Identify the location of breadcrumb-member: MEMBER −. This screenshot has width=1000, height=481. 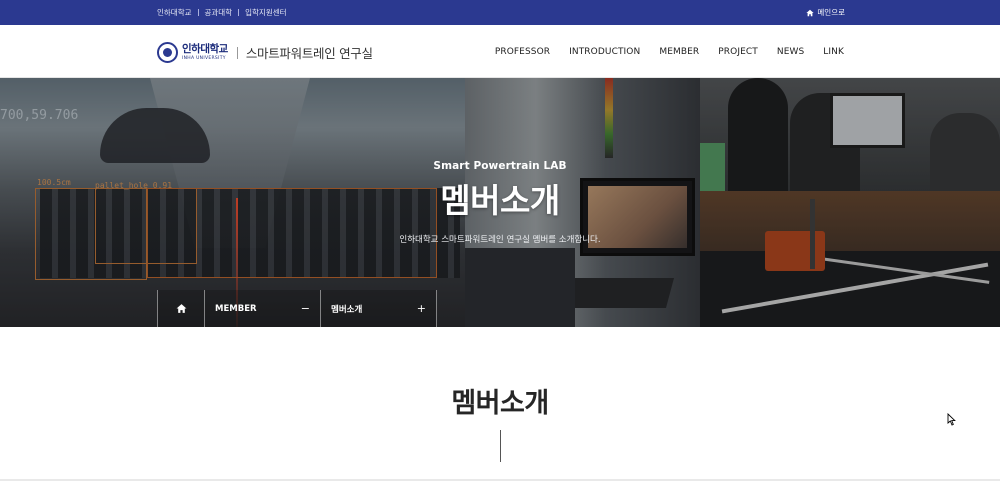
(263, 308).